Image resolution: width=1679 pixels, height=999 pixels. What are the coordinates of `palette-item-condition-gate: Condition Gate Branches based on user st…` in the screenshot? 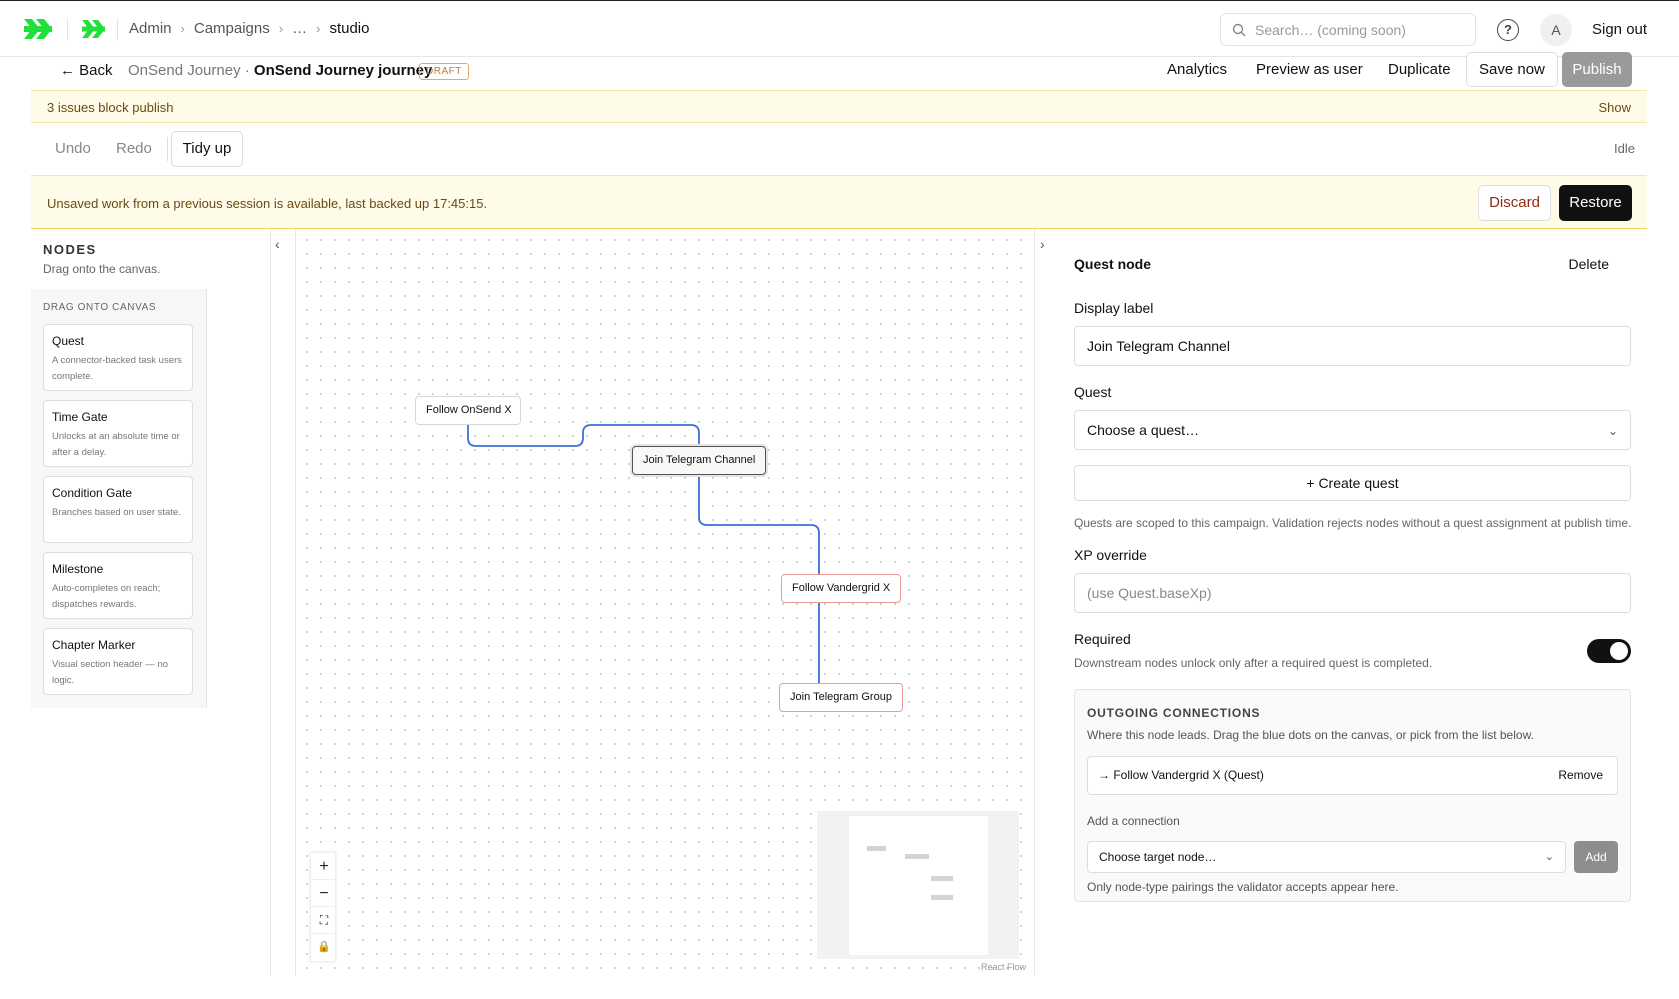 It's located at (118, 509).